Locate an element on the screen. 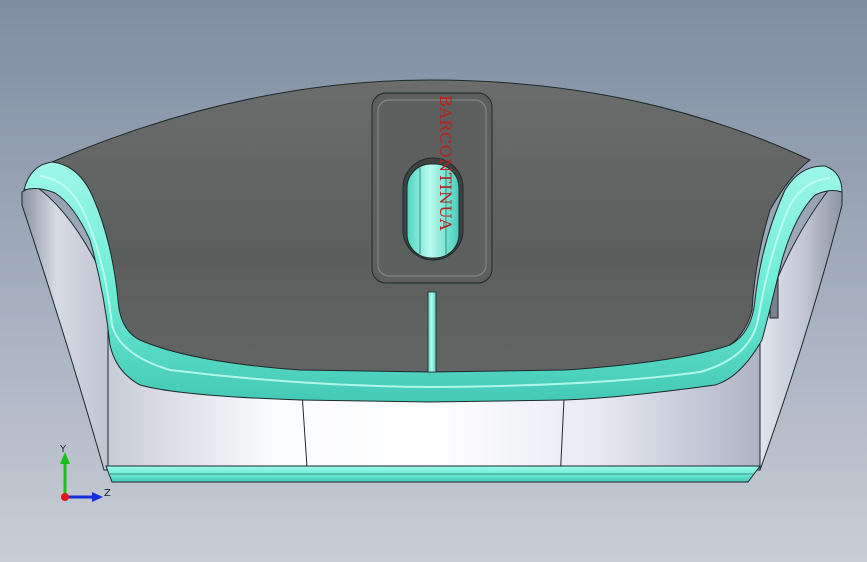  y-axis-label: Y is located at coordinates (63, 449).